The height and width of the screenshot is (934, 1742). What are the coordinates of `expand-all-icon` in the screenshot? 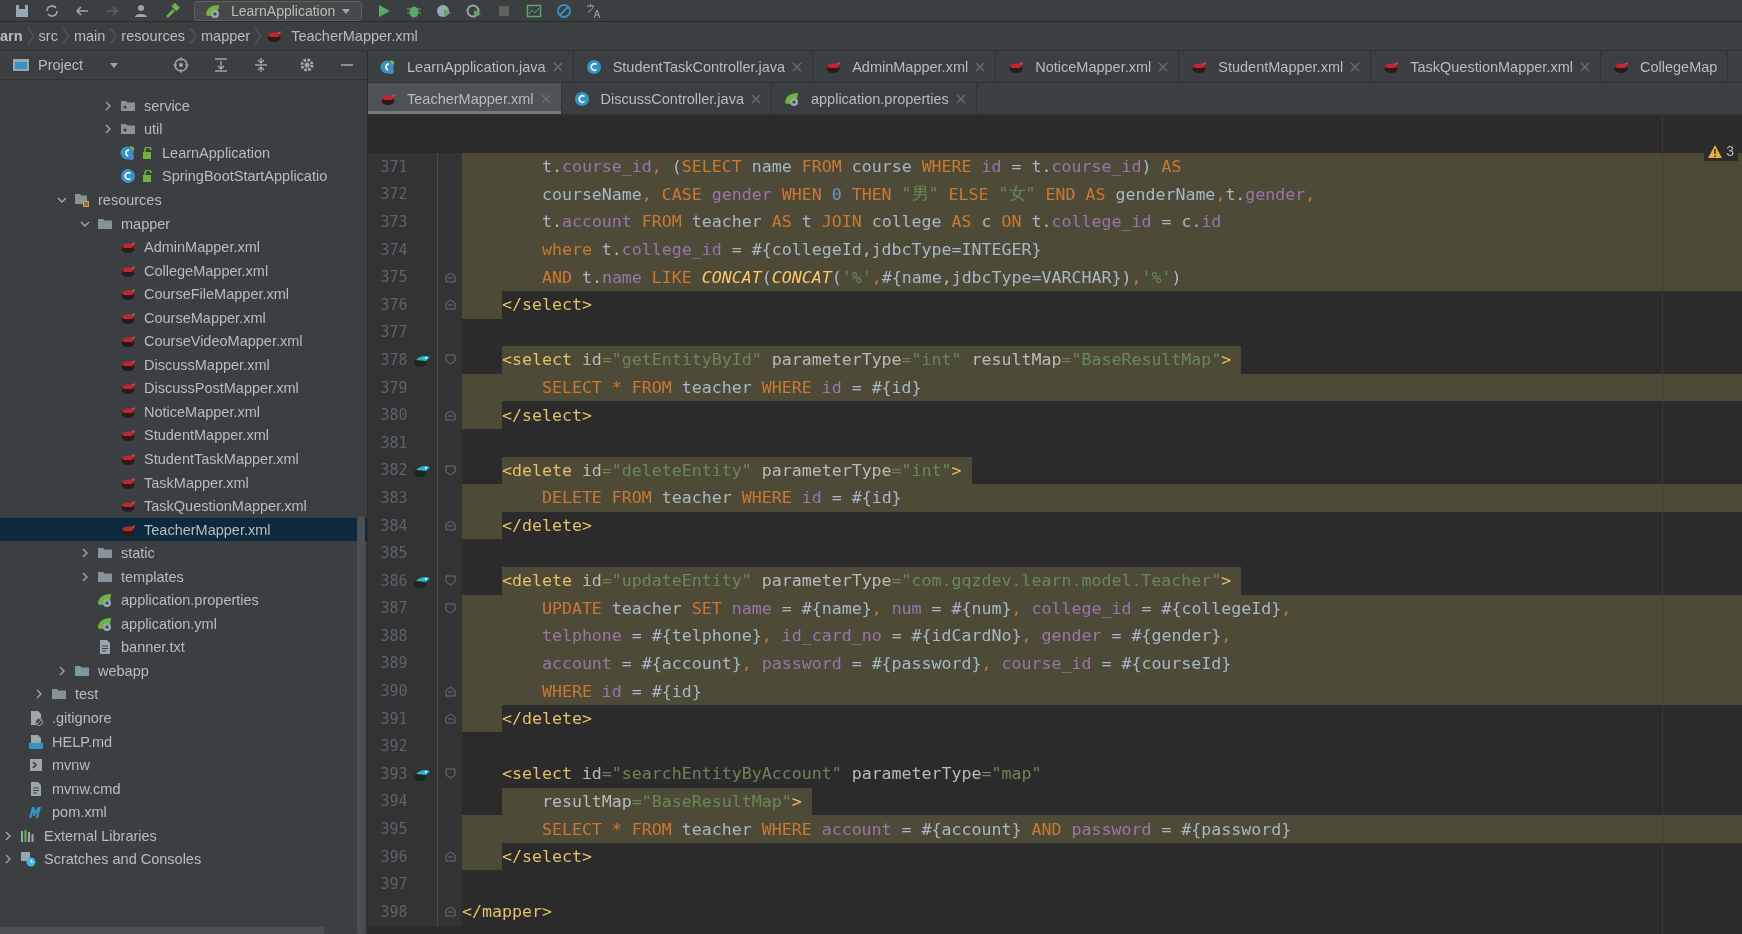 It's located at (221, 65).